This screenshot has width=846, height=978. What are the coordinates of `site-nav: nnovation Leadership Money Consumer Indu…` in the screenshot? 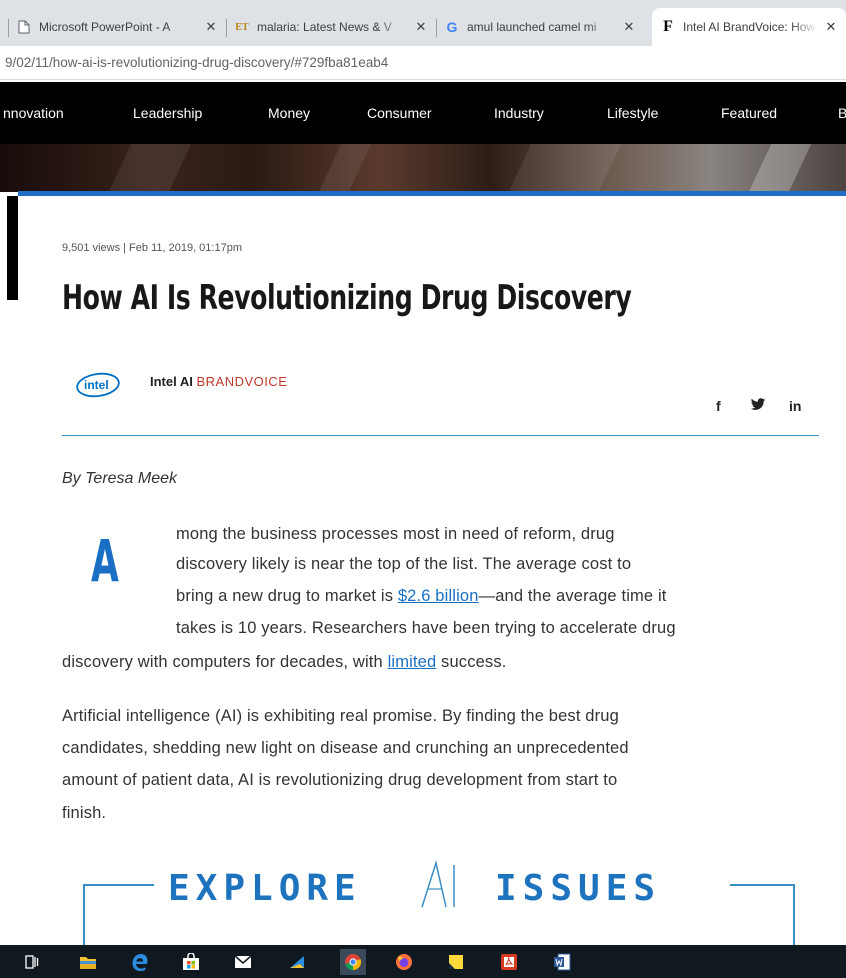 It's located at (423, 113).